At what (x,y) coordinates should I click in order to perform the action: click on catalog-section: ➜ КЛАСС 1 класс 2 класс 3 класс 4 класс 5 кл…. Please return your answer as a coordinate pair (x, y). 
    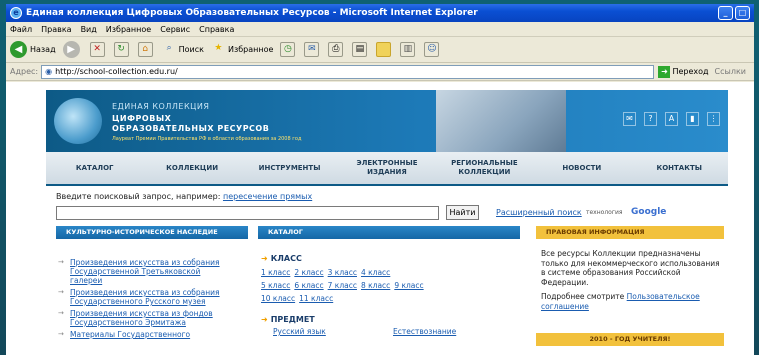
    Looking at the image, I should click on (388, 295).